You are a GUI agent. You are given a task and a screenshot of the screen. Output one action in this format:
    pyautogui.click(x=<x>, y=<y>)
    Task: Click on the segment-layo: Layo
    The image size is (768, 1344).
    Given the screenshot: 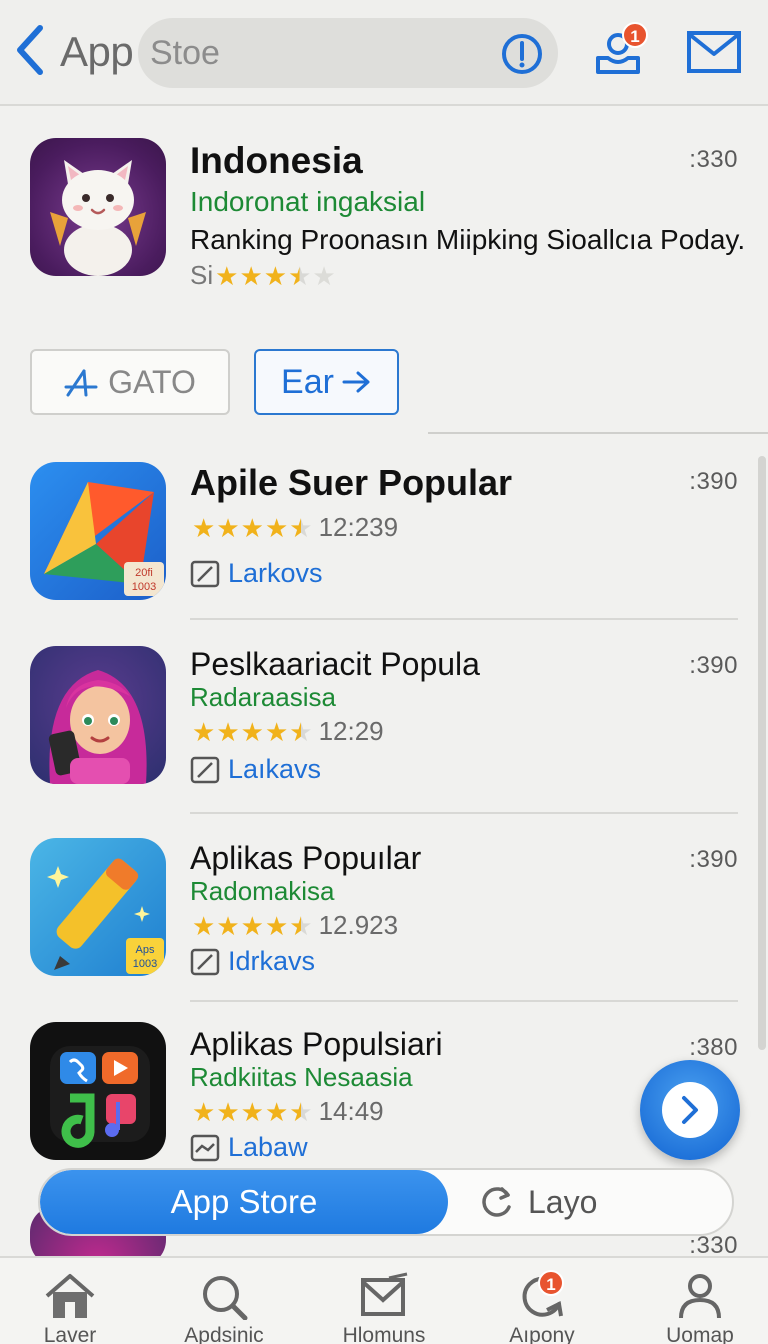 What is the action you would take?
    pyautogui.click(x=538, y=1202)
    